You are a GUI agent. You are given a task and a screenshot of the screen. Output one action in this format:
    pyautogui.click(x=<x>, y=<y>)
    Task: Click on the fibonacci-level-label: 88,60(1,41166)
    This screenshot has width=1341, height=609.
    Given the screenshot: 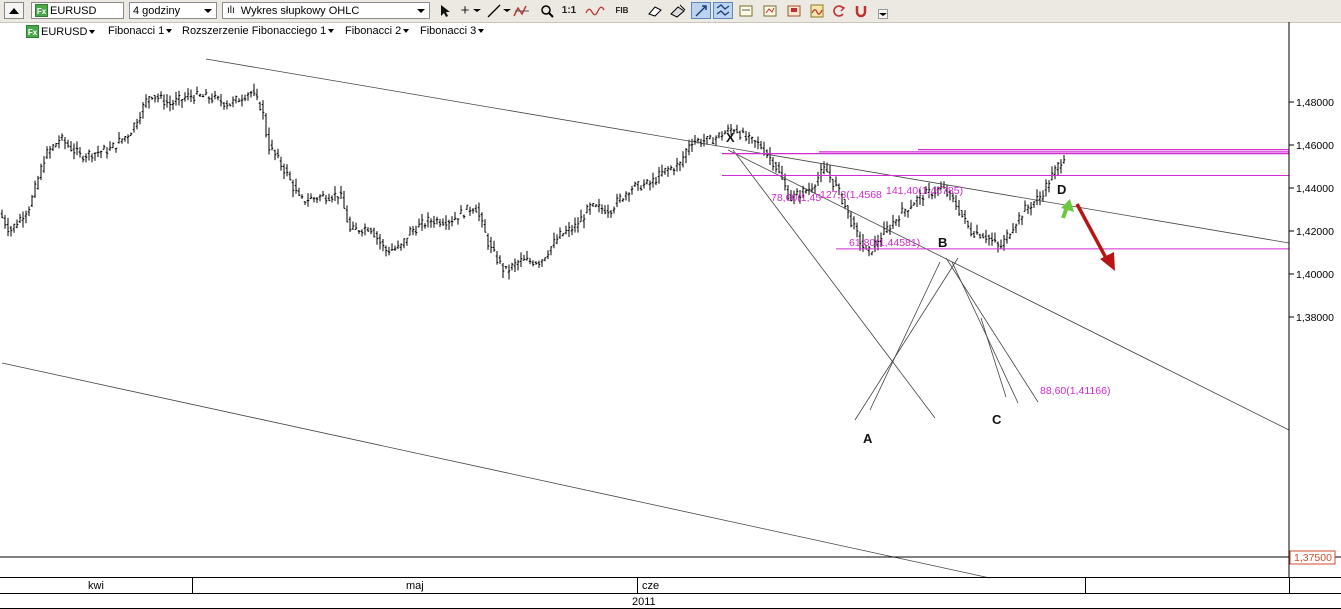 What is the action you would take?
    pyautogui.click(x=1075, y=391)
    